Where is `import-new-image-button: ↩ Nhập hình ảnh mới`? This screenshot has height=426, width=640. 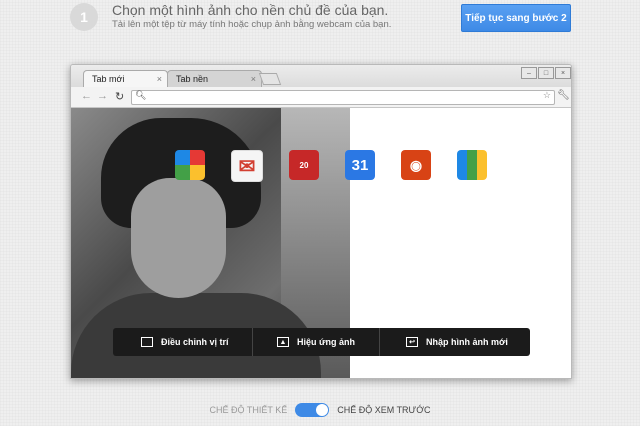
import-new-image-button: ↩ Nhập hình ảnh mới is located at coordinates (455, 342).